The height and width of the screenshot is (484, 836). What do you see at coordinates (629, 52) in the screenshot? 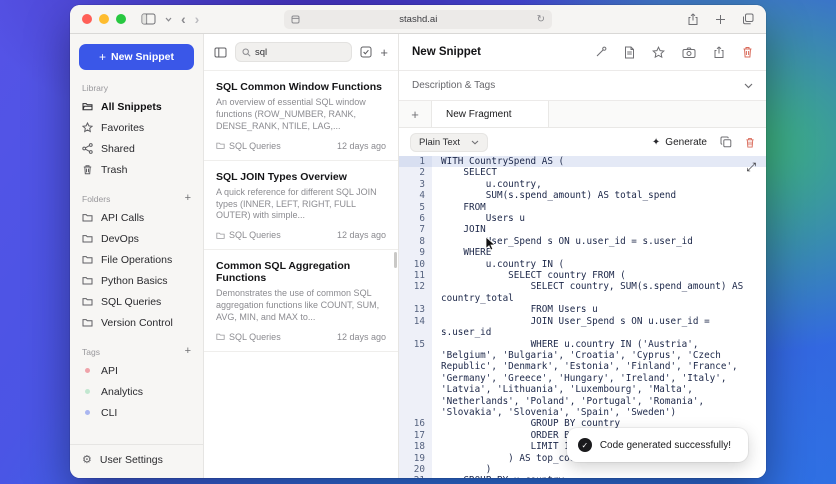
I see `document-icon` at bounding box center [629, 52].